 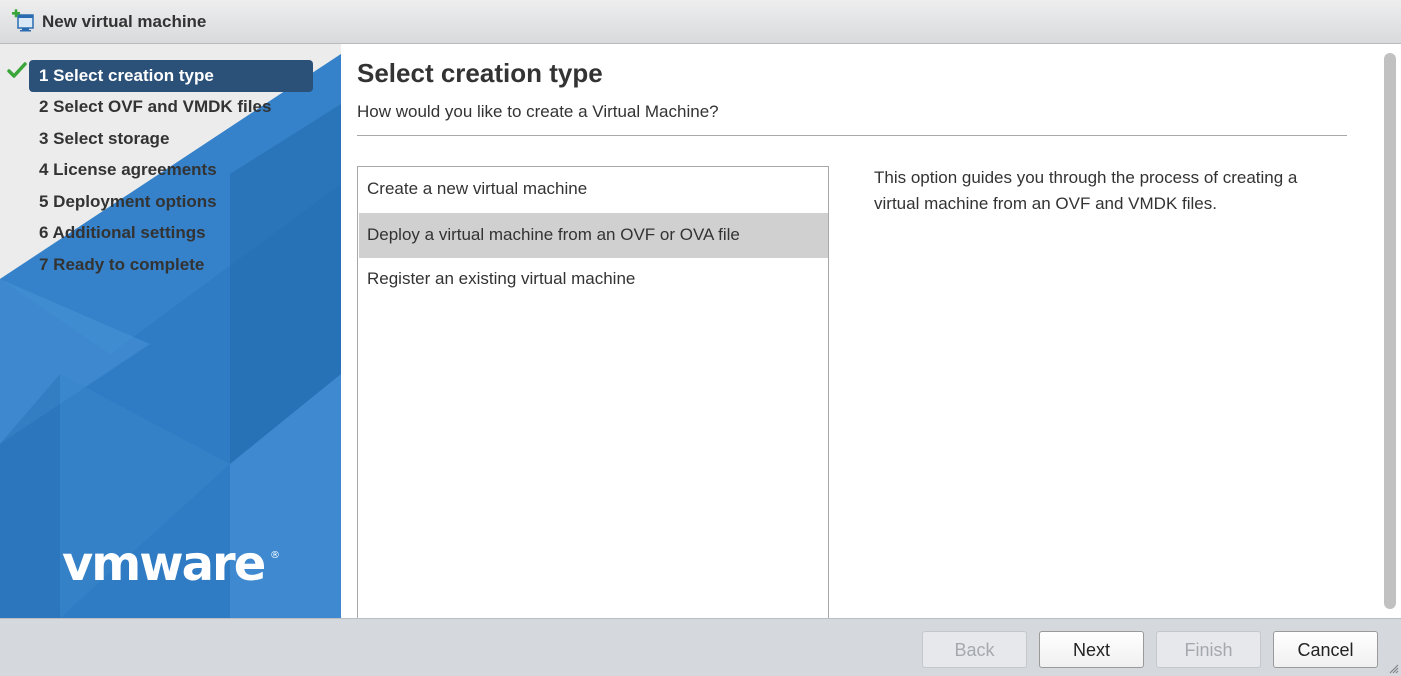 I want to click on vmware-logo: vmware ®, so click(x=171, y=564).